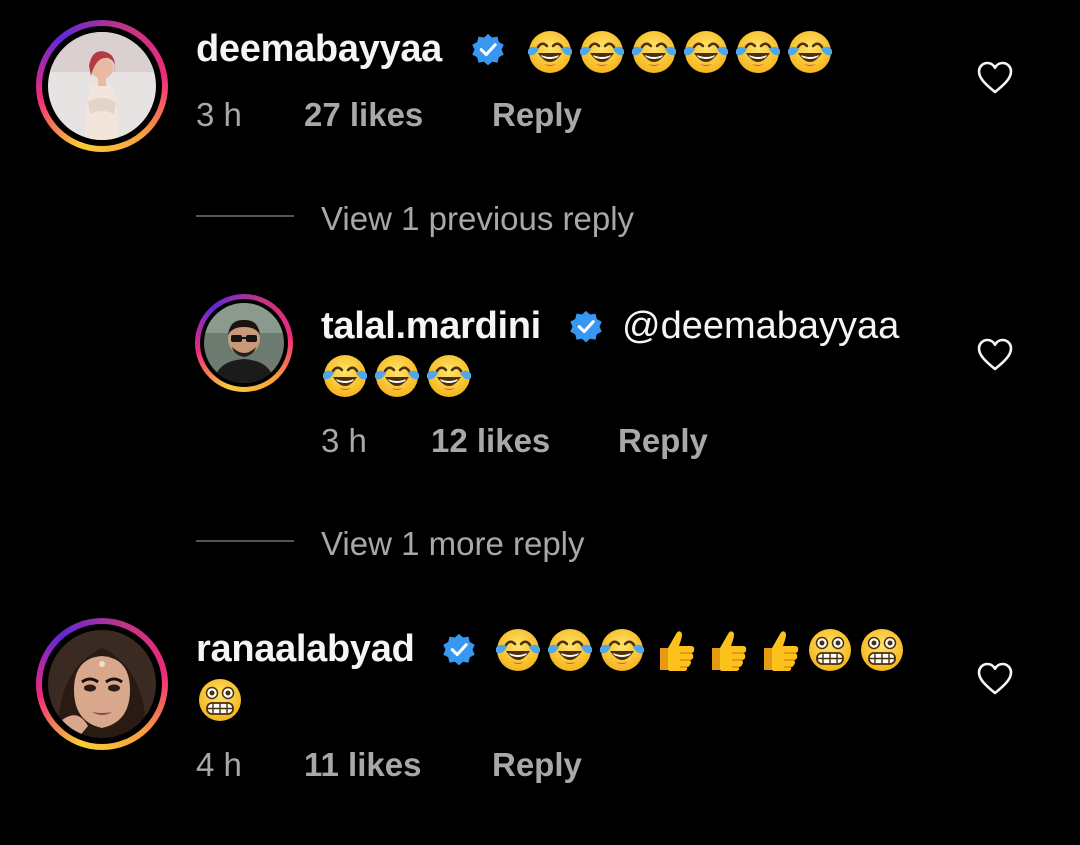  Describe the element at coordinates (363, 115) in the screenshot. I see `comment-likes-count: 27 likes` at that location.